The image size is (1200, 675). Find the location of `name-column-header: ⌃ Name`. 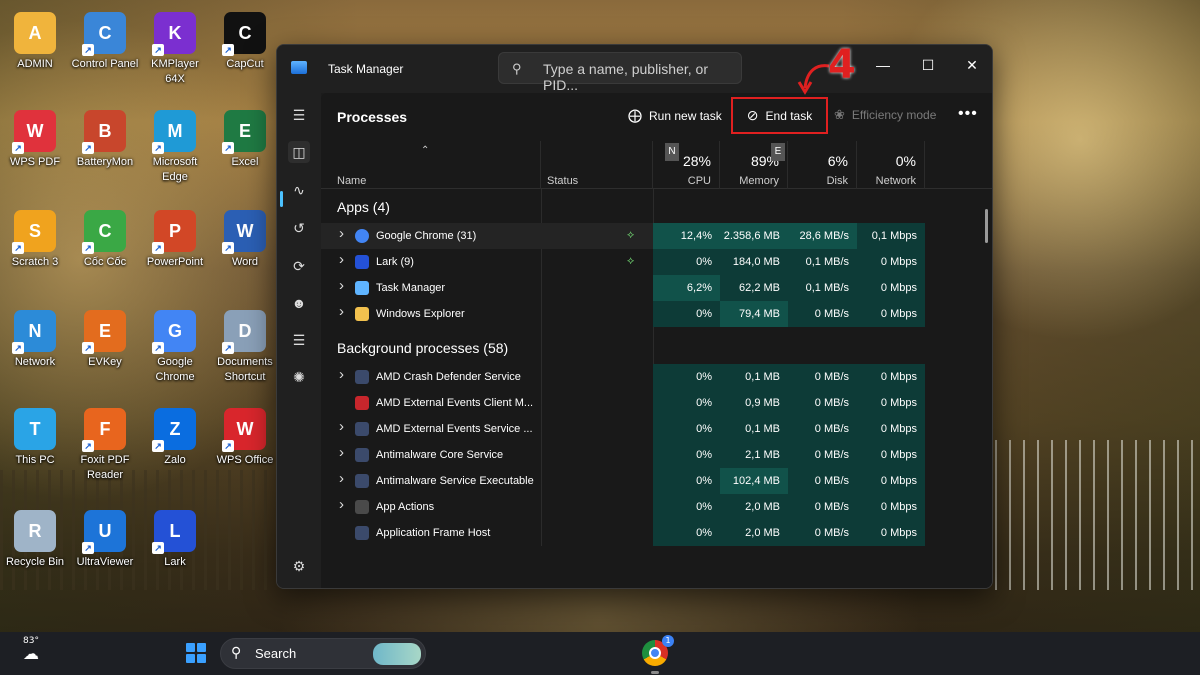

name-column-header: ⌃ Name is located at coordinates (431, 165).